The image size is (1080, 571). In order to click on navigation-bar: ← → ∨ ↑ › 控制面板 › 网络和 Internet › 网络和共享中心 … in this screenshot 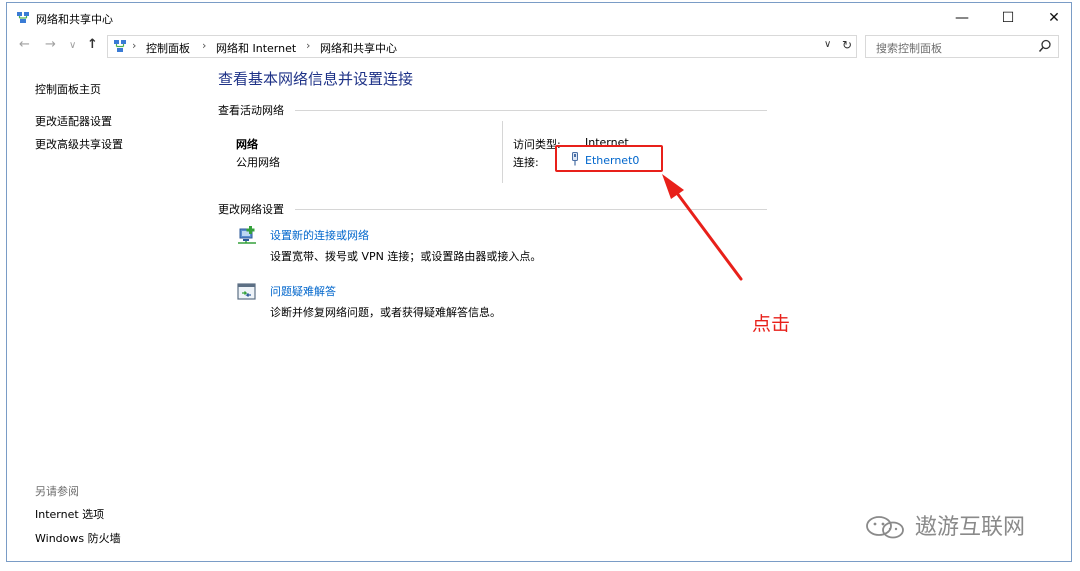, I will do `click(539, 47)`.